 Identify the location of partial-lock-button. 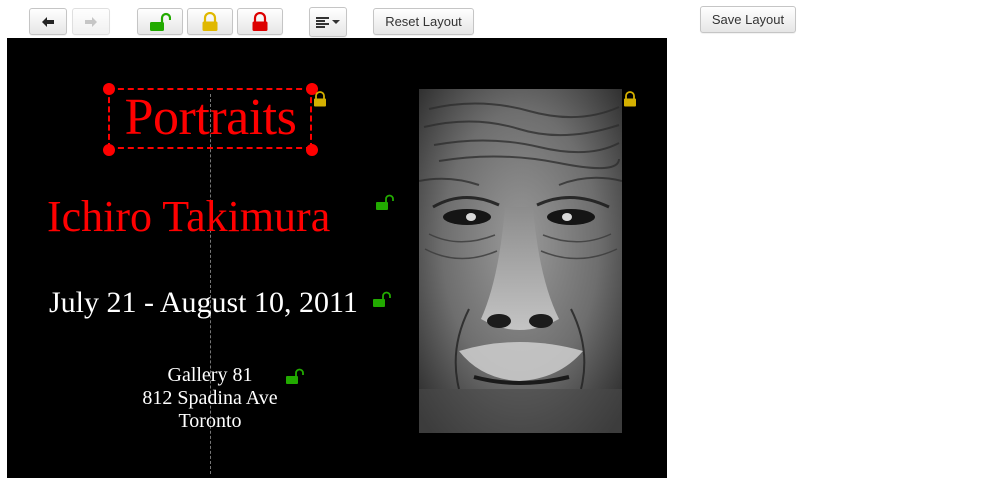
(210, 21).